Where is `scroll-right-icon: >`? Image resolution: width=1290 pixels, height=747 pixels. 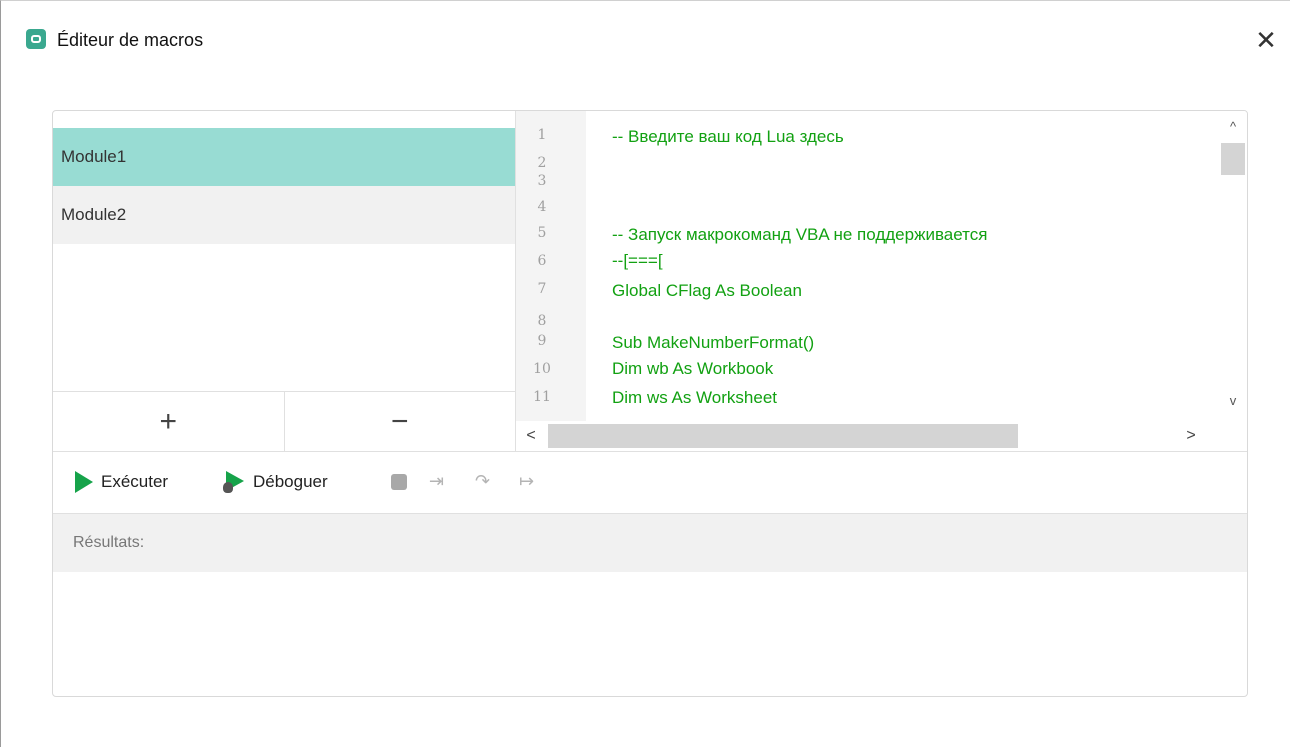 scroll-right-icon: > is located at coordinates (1191, 436).